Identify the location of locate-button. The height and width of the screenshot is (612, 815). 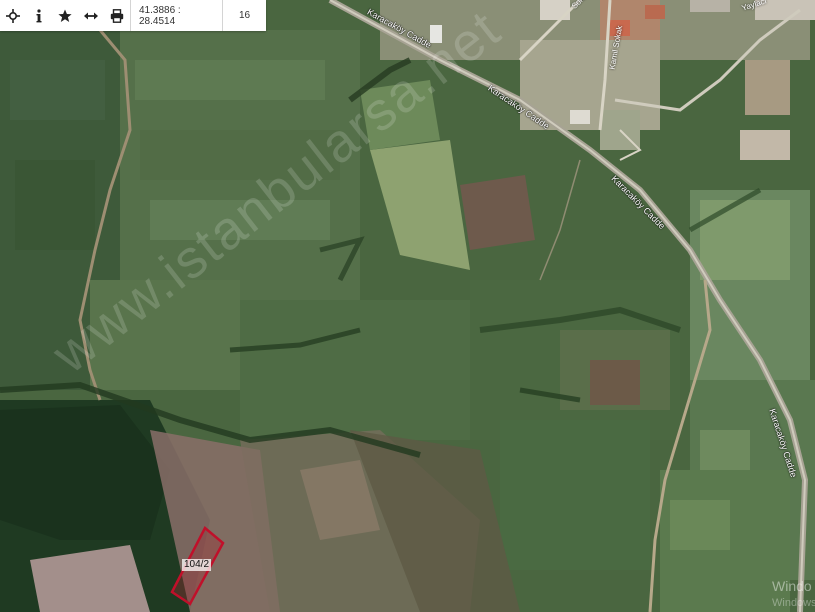
(13, 15).